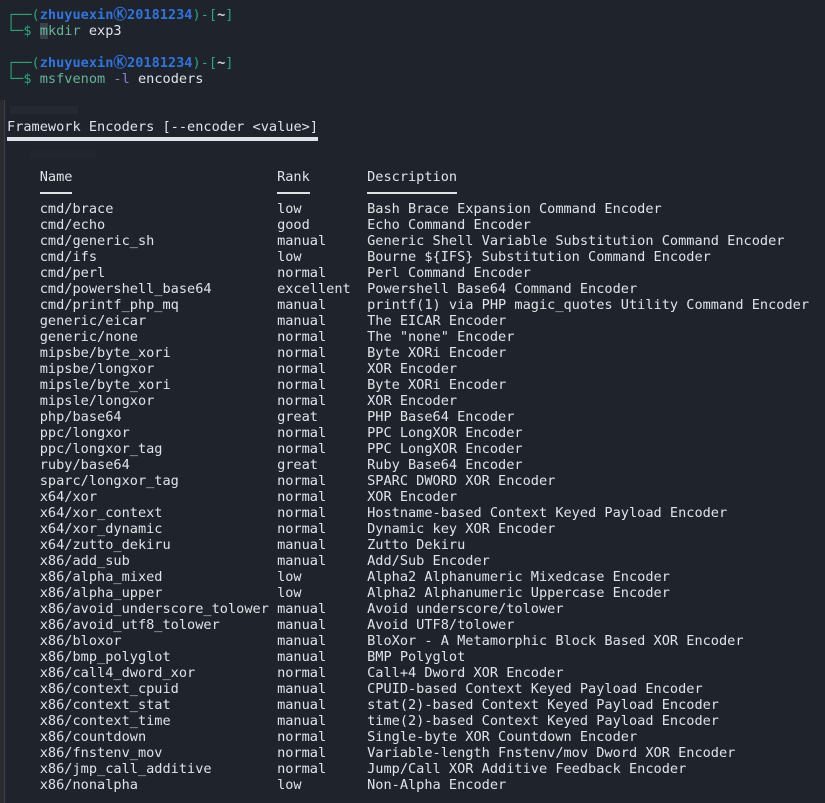 The height and width of the screenshot is (803, 825). I want to click on encoder-description: BMP Polyglot, so click(416, 657).